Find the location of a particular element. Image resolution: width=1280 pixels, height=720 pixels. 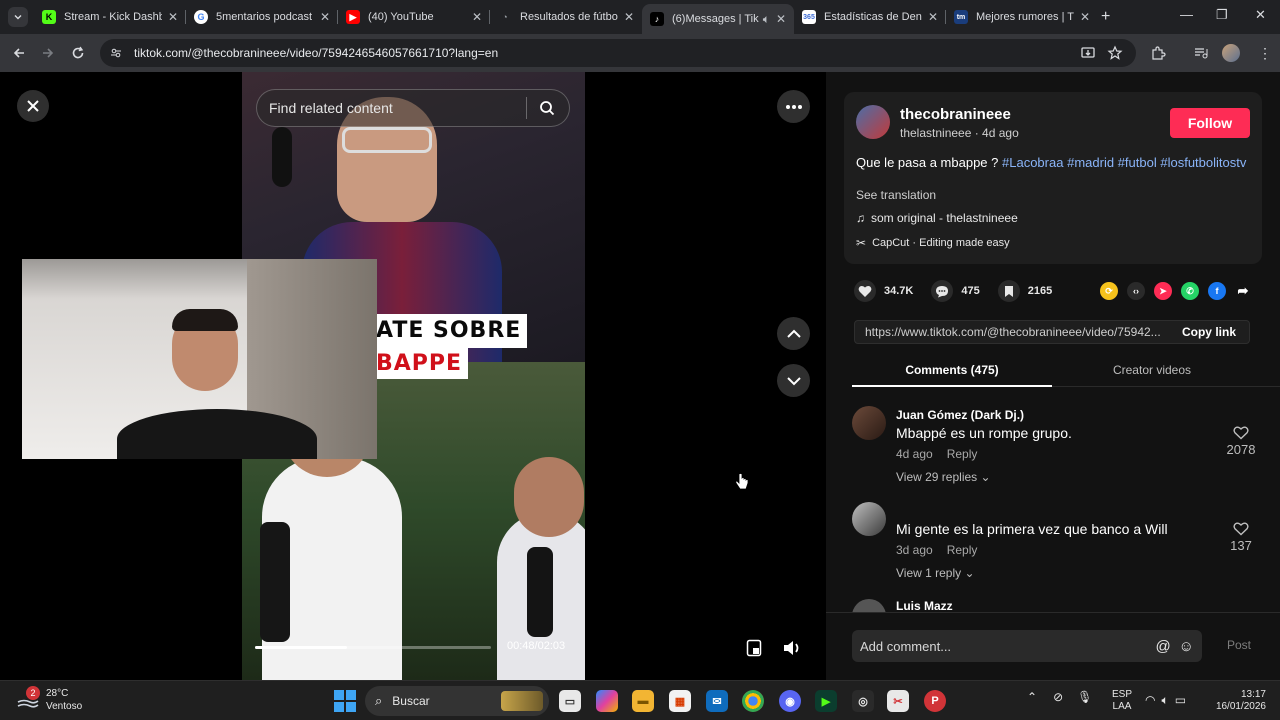

view-replies-button: View 1 reply ⌄ is located at coordinates (935, 573).